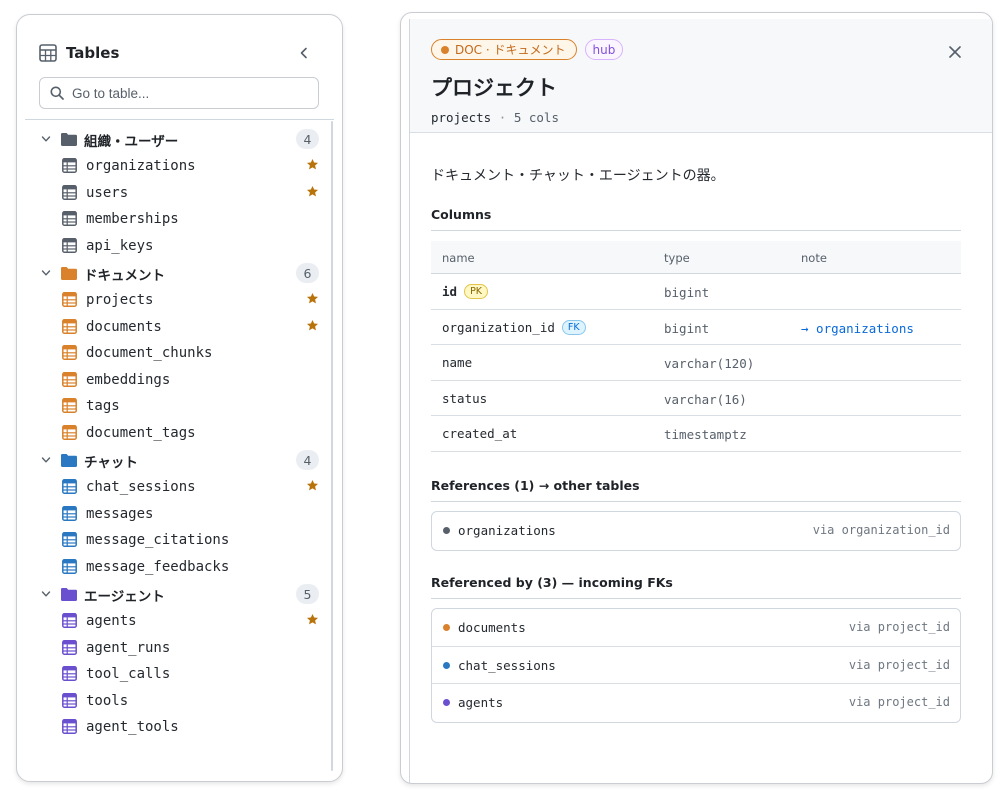  What do you see at coordinates (696, 363) in the screenshot?
I see `column-row: name varchar(120)` at bounding box center [696, 363].